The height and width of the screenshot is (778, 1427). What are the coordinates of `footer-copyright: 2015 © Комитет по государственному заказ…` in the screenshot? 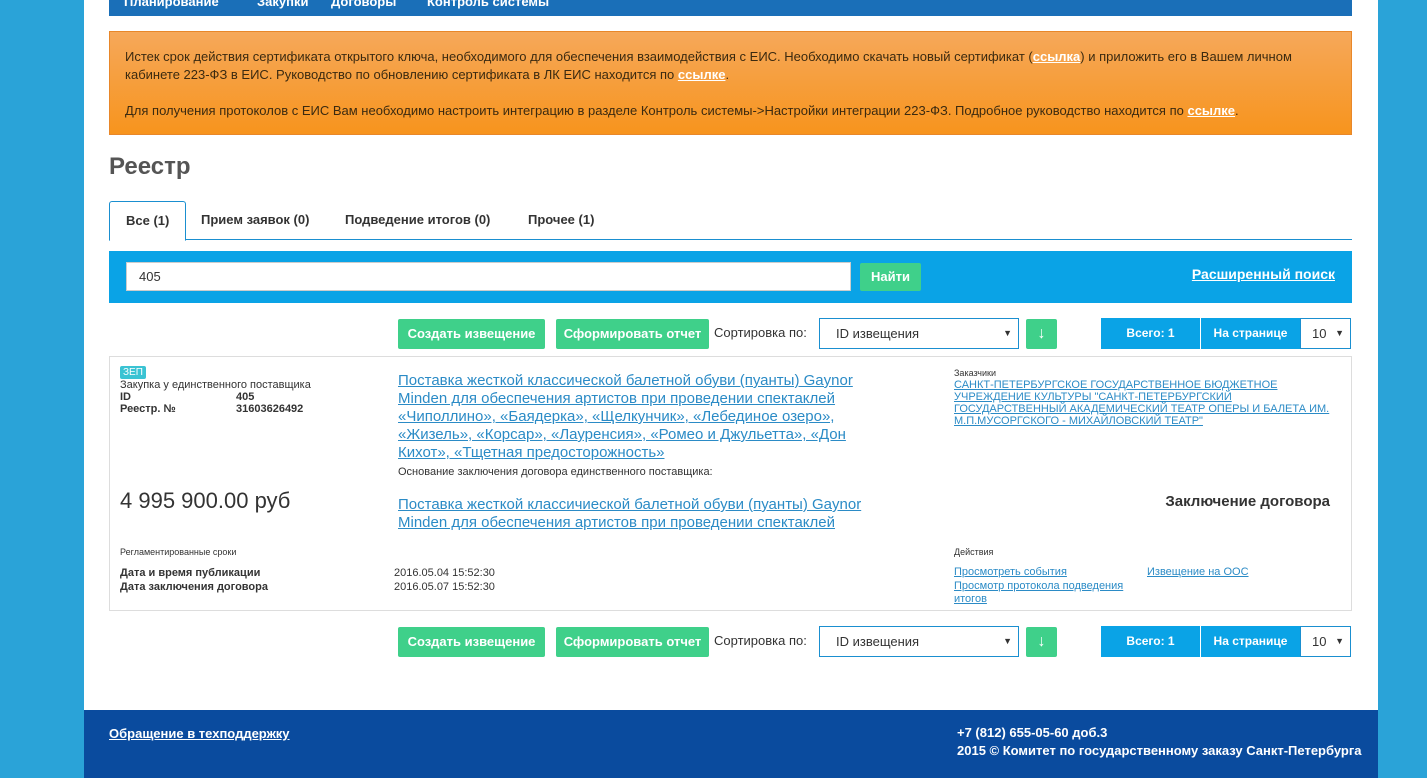 It's located at (1159, 750).